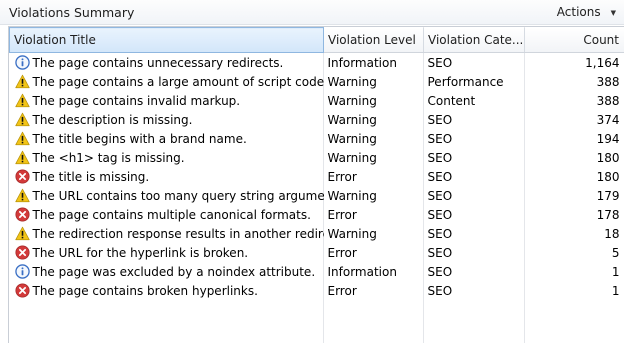  I want to click on violation-title-cell: The URL for the hyperlink is broken., so click(167, 252).